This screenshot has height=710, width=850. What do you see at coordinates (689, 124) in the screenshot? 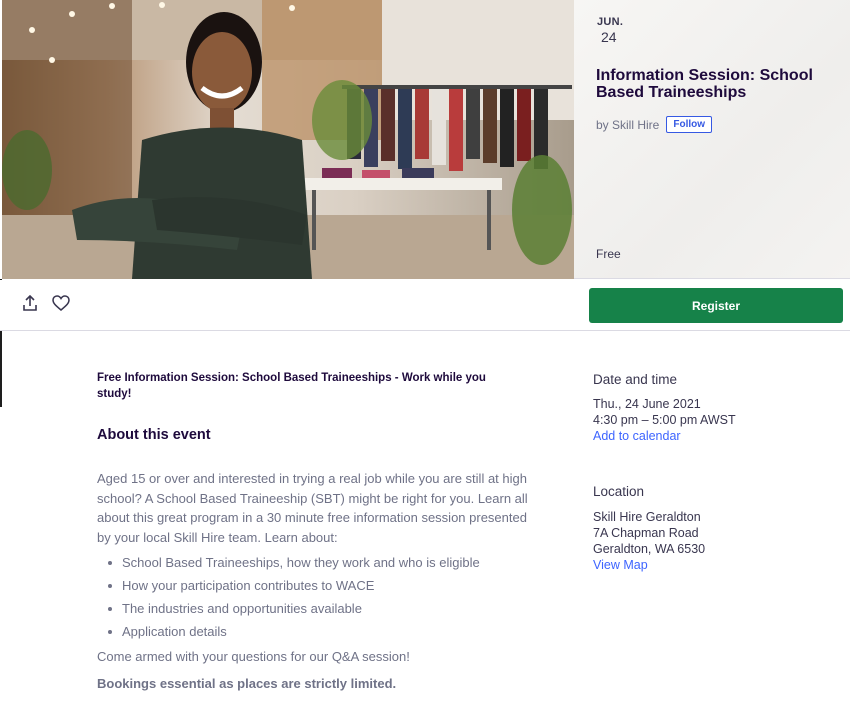
I see `follow-button: Follow` at bounding box center [689, 124].